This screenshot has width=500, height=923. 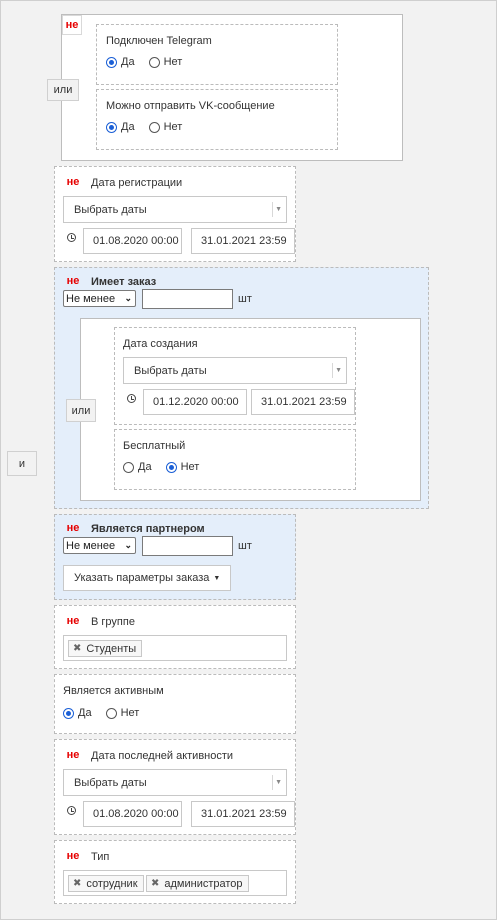 What do you see at coordinates (190, 106) in the screenshot?
I see `condition-label: Можно отправить VK-сообщение` at bounding box center [190, 106].